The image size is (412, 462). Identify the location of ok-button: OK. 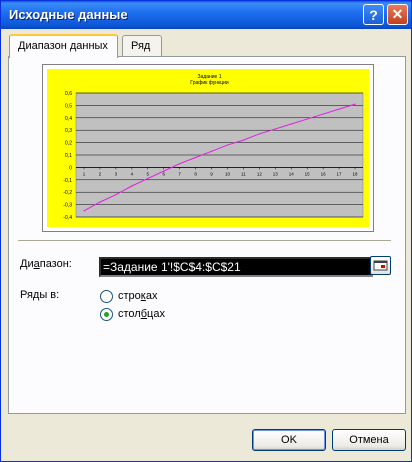
(289, 440).